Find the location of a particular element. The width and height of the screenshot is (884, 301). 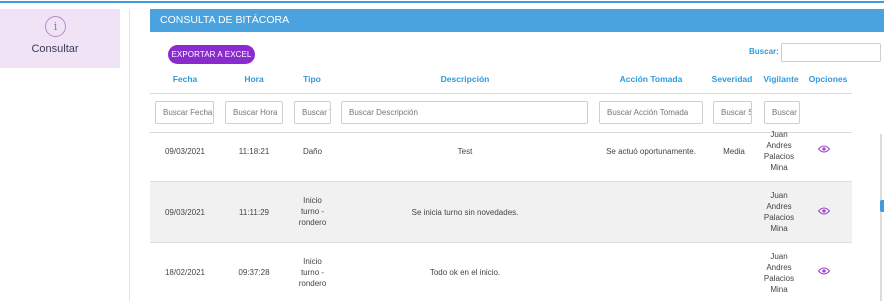

header-divider is located at coordinates (501, 93).